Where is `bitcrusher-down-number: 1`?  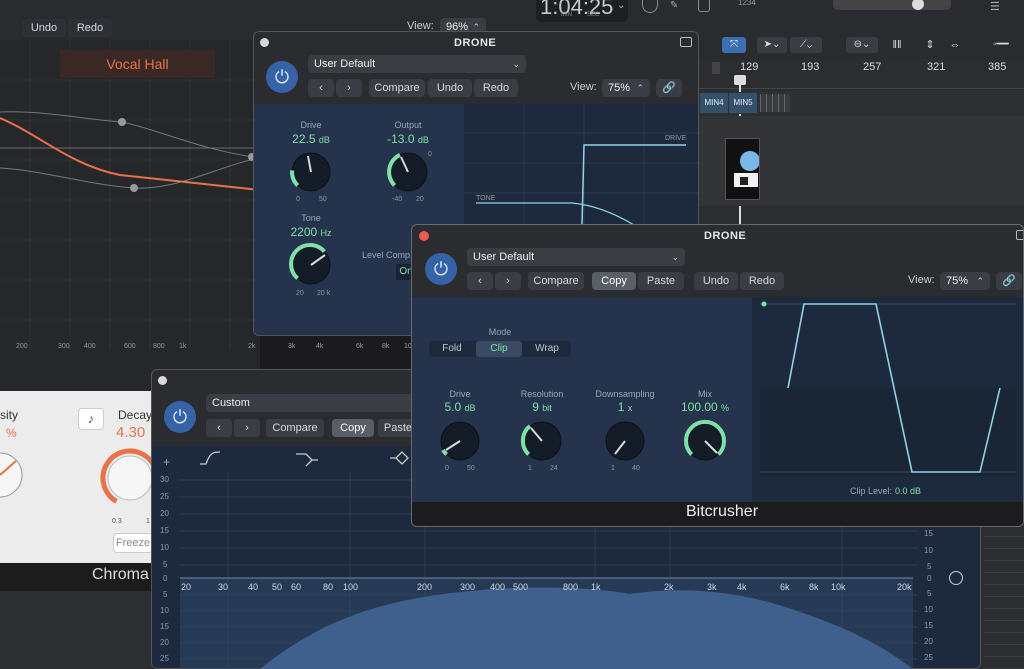 bitcrusher-down-number: 1 is located at coordinates (621, 407).